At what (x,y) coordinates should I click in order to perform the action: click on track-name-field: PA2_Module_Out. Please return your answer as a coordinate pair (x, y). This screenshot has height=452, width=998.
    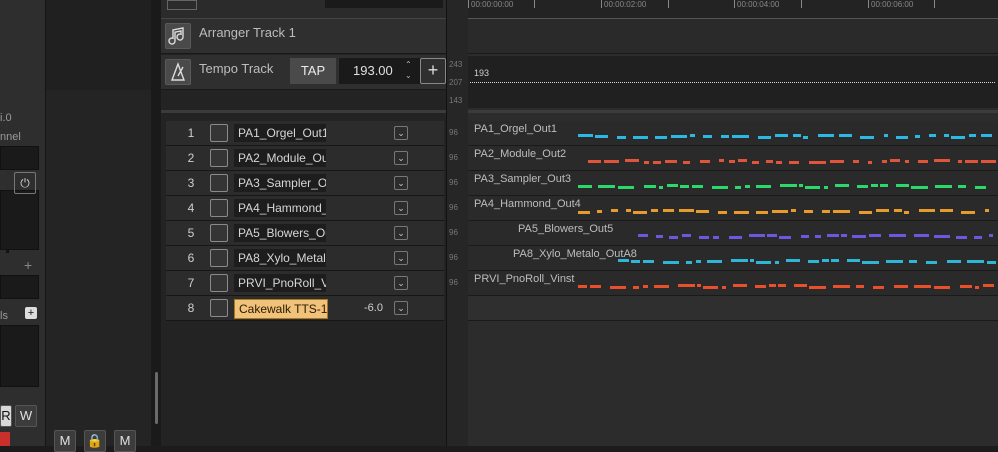
    Looking at the image, I should click on (280, 158).